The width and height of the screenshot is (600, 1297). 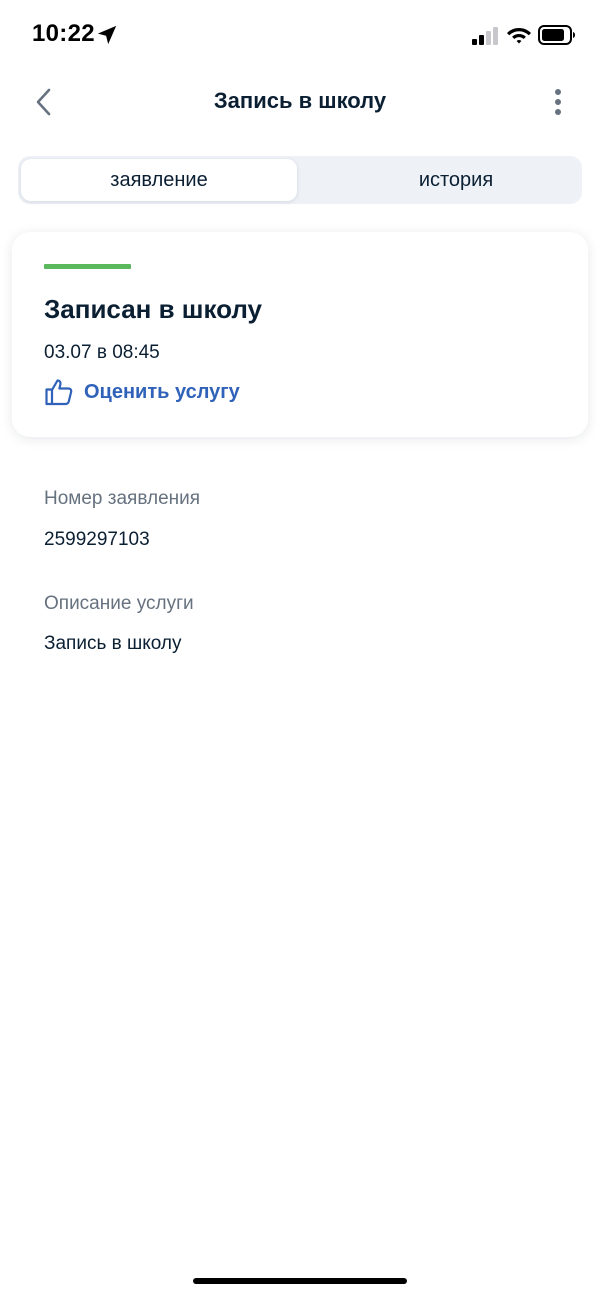 What do you see at coordinates (63, 33) in the screenshot?
I see `status-time: 10:22` at bounding box center [63, 33].